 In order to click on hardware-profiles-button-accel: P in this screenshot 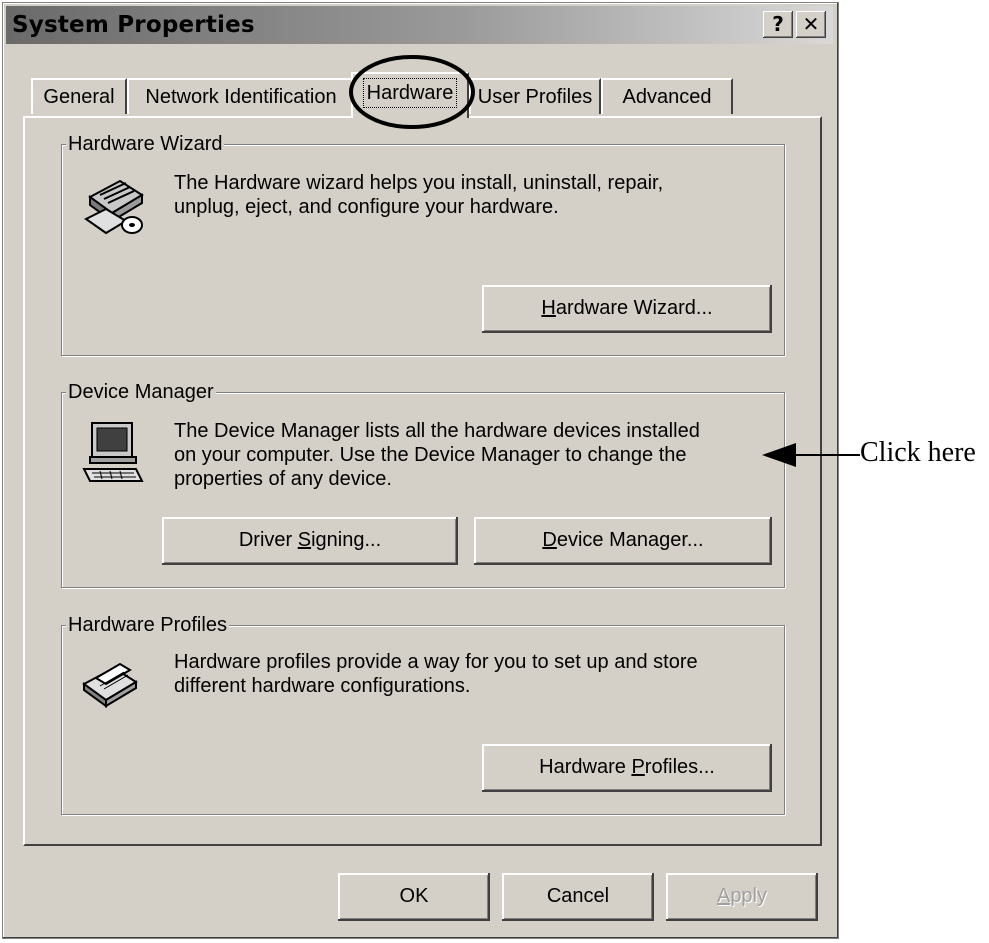, I will do `click(638, 767)`.